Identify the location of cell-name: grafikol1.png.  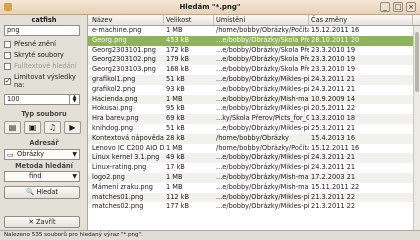
(114, 78).